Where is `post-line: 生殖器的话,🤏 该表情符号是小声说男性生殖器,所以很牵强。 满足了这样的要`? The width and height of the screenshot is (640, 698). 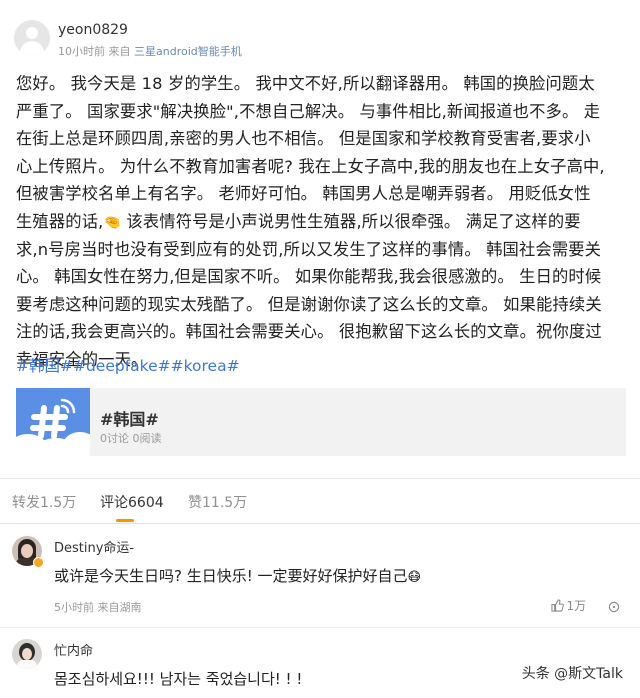
post-line: 生殖器的话,🤏 该表情符号是小声说男性生殖器,所以很牵强。 满足了这样的要 is located at coordinates (322, 222).